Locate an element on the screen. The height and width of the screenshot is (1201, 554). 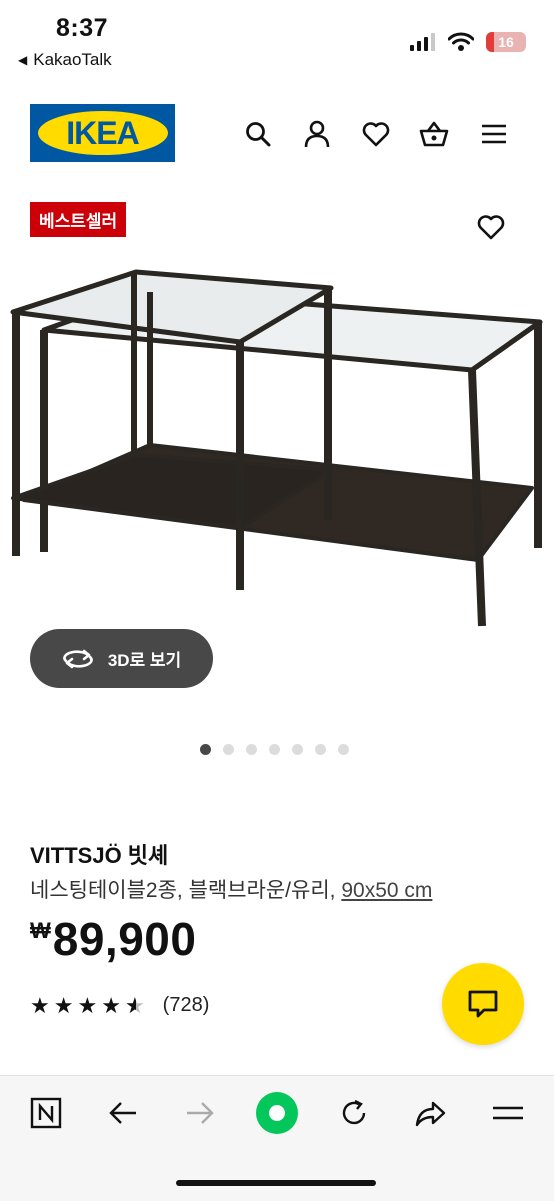
back-arrow-icon is located at coordinates (123, 1113).